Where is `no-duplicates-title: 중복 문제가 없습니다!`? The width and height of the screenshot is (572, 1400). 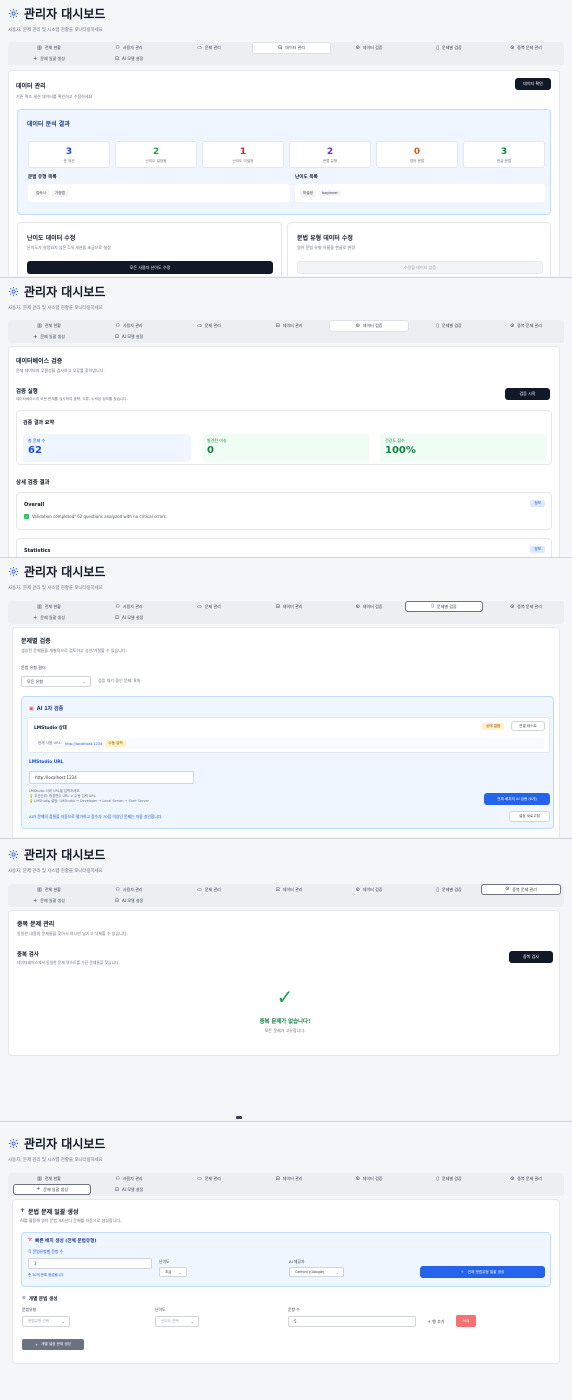
no-duplicates-title: 중복 문제가 없습니다! is located at coordinates (285, 1022).